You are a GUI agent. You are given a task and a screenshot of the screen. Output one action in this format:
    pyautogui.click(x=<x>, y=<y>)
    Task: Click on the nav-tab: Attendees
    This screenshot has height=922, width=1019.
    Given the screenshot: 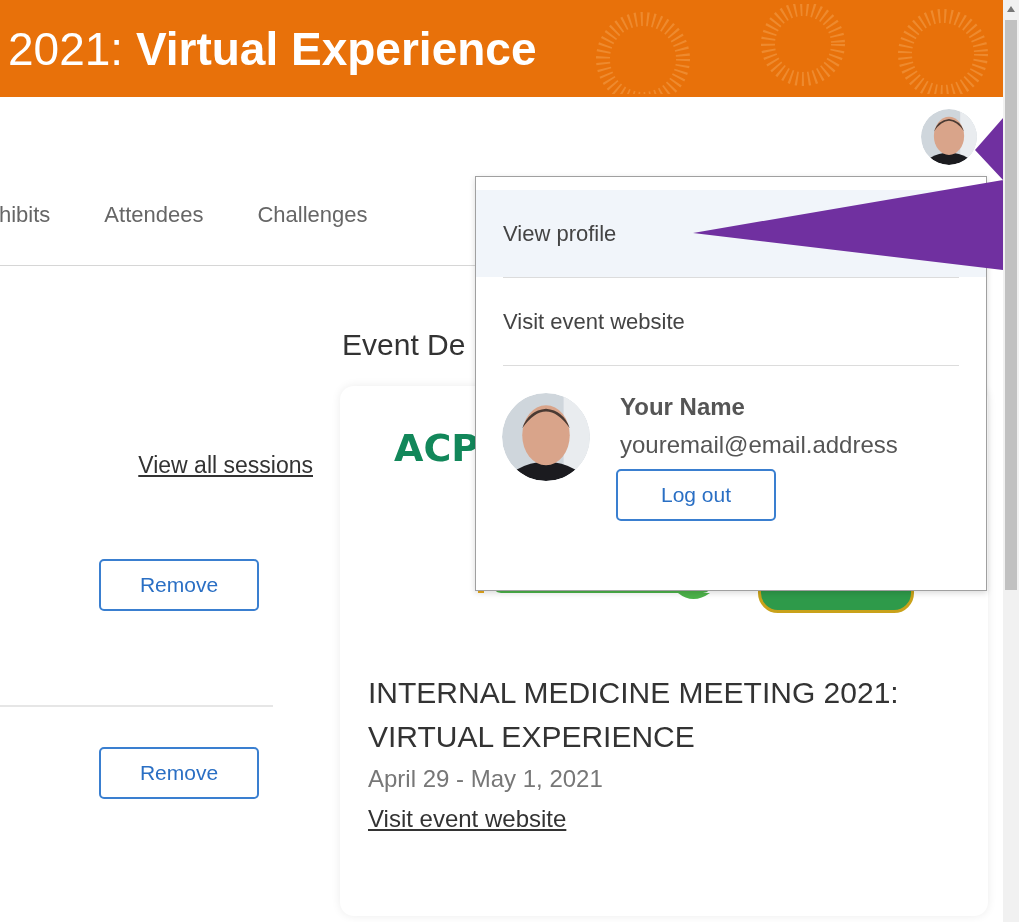 What is the action you would take?
    pyautogui.click(x=154, y=214)
    